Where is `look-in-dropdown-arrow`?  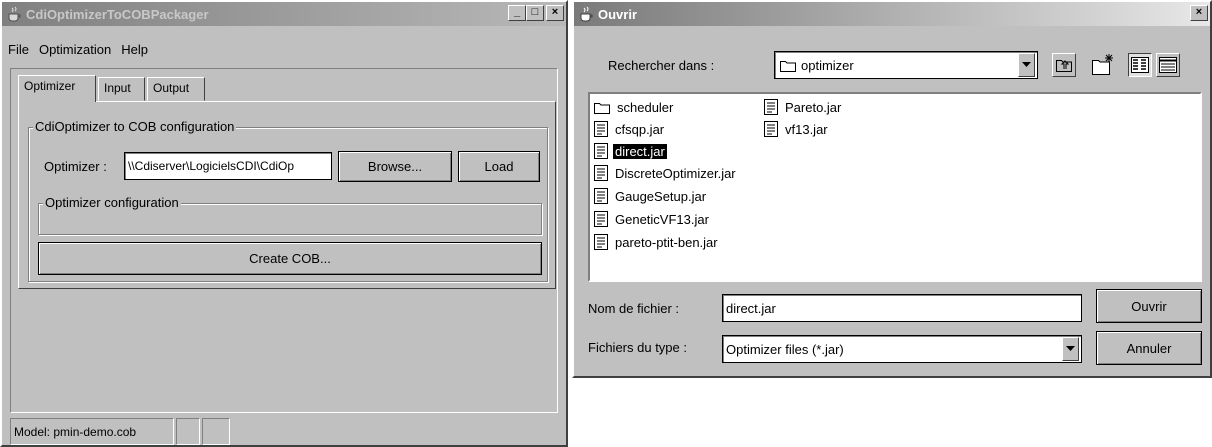 look-in-dropdown-arrow is located at coordinates (1026, 65).